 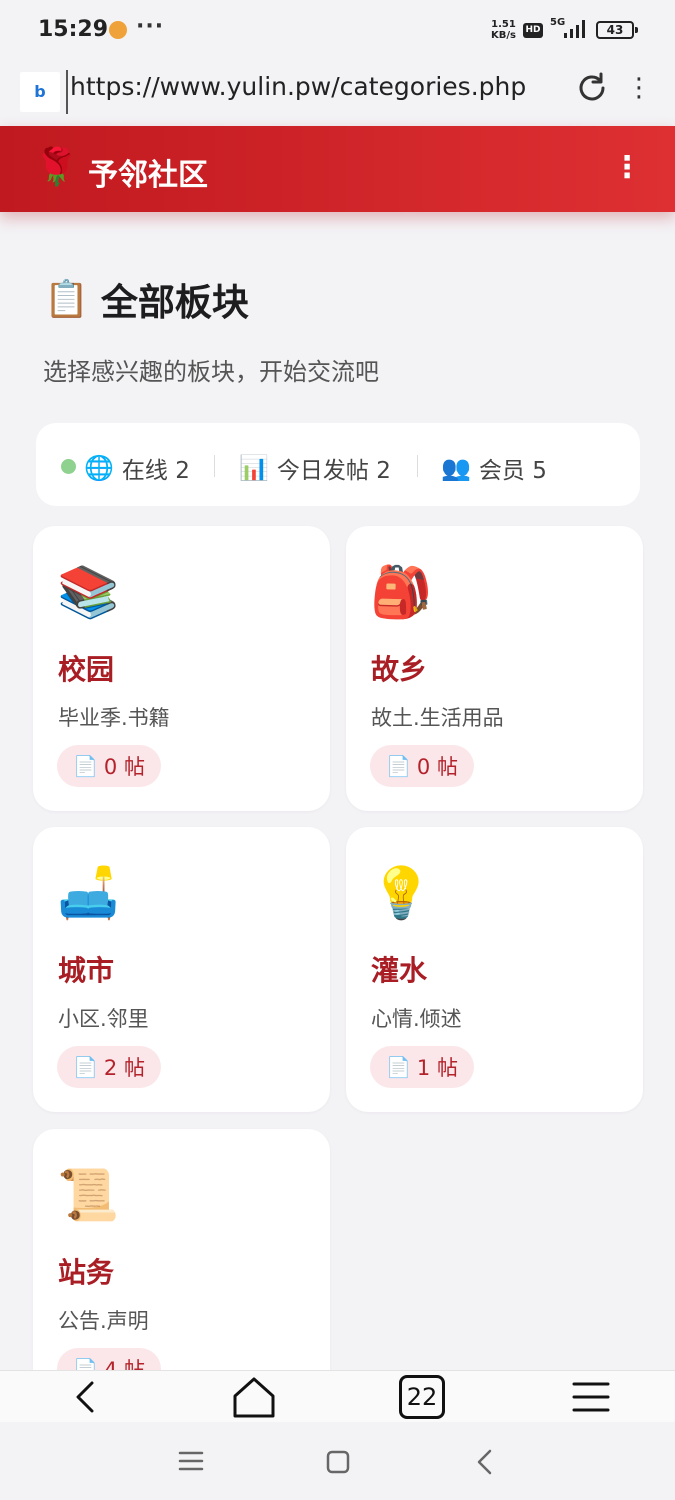 What do you see at coordinates (298, 86) in the screenshot?
I see `url-input: https://www.yulin.pw/categories.php` at bounding box center [298, 86].